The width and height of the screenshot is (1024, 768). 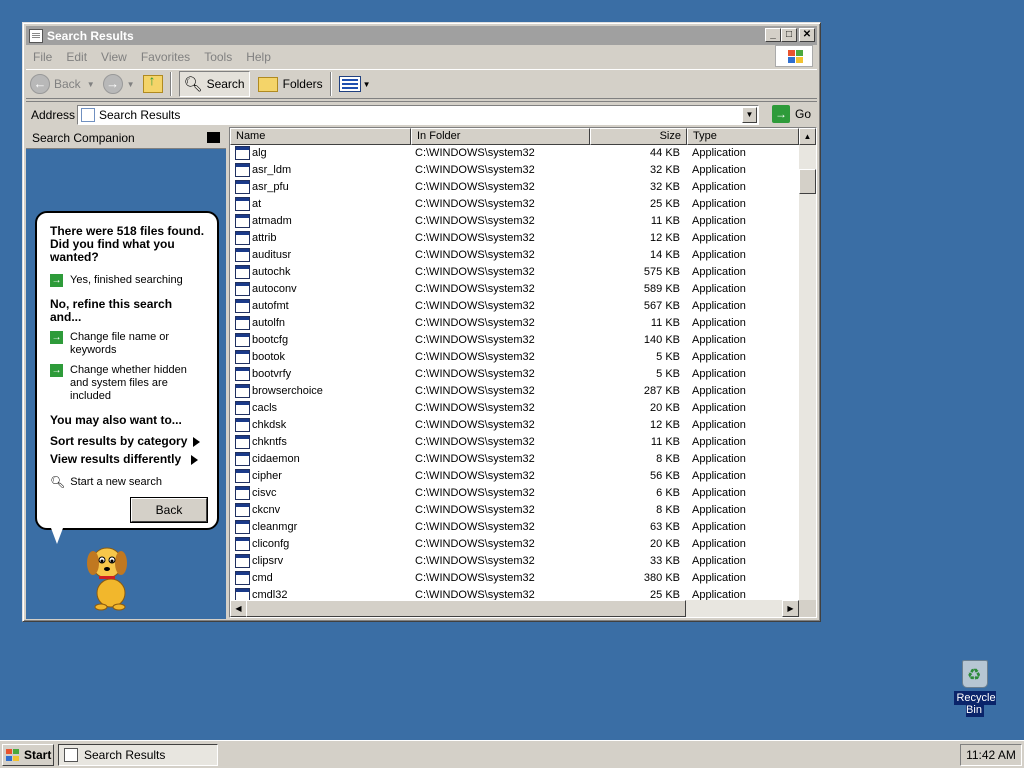 I want to click on horizontal-scrollbar: ◀ ▶, so click(x=514, y=608).